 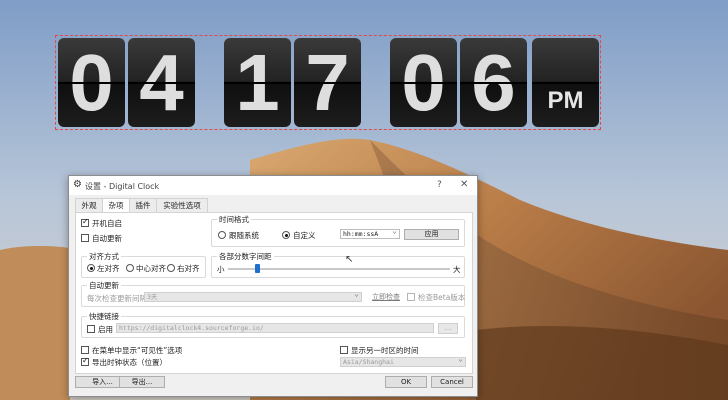 What do you see at coordinates (273, 185) in the screenshot?
I see `dialog-titlebar: ⚙ 设置 - Digital Clock ? ✕` at bounding box center [273, 185].